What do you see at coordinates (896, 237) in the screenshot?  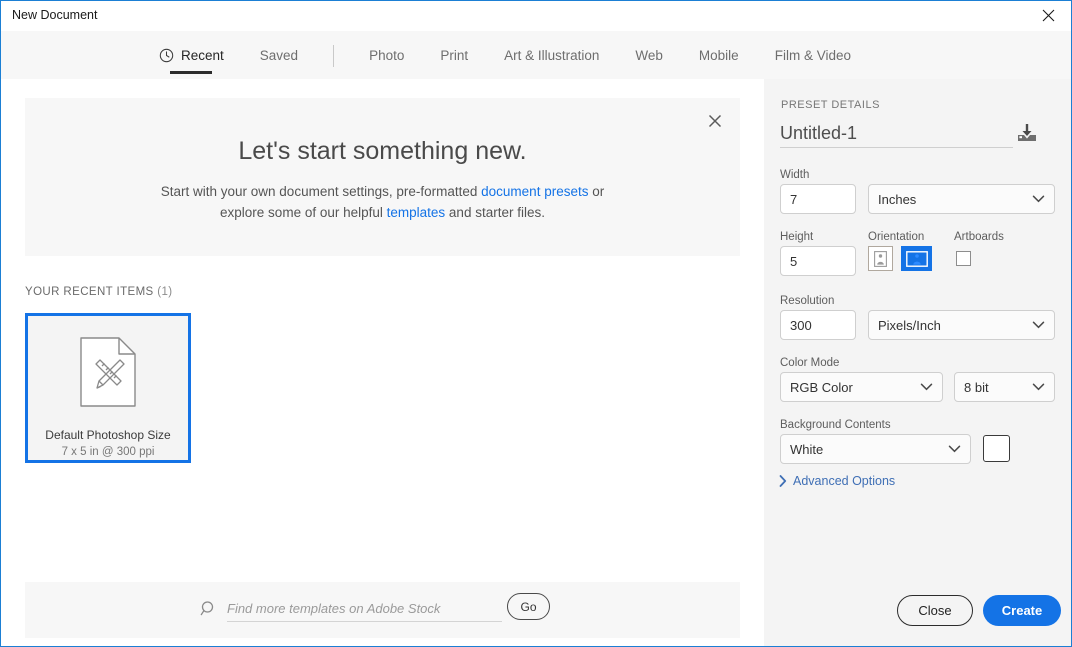 I see `orientation-label: Orientation` at bounding box center [896, 237].